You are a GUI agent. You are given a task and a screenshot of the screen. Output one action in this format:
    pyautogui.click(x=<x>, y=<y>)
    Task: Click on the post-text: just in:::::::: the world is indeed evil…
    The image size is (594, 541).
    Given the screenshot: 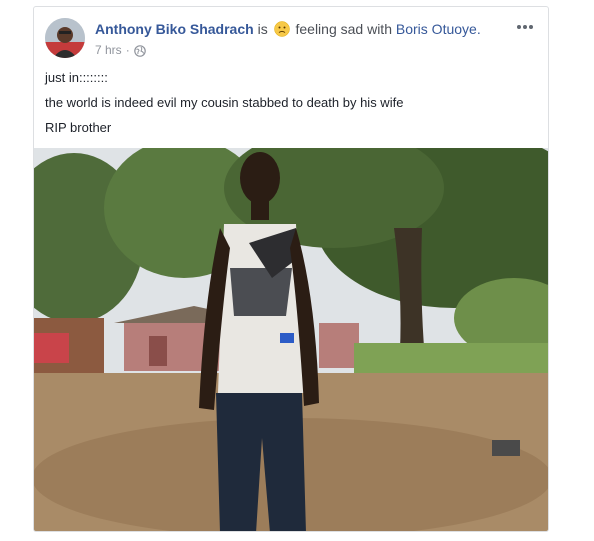 What is the action you would take?
    pyautogui.click(x=291, y=107)
    